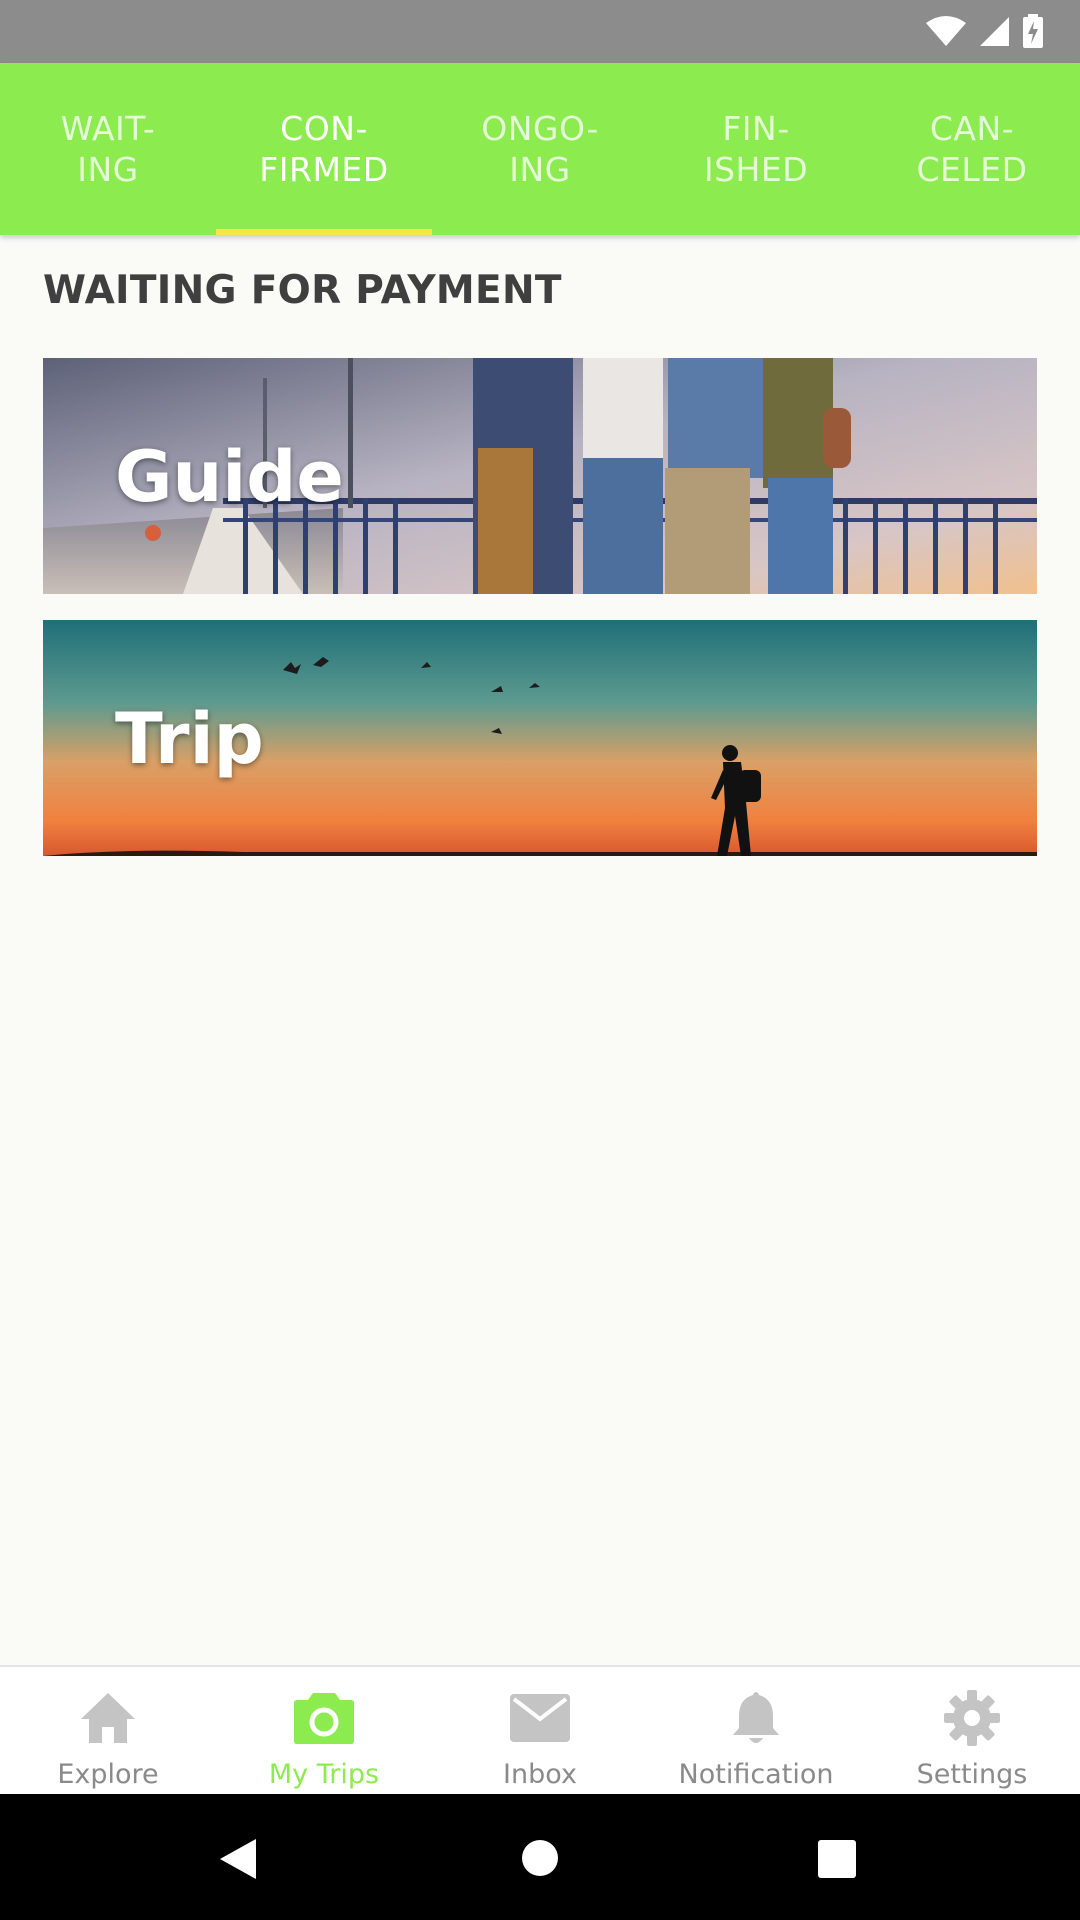 Image resolution: width=1080 pixels, height=1920 pixels. What do you see at coordinates (189, 739) in the screenshot?
I see `trip-card-label: Trip` at bounding box center [189, 739].